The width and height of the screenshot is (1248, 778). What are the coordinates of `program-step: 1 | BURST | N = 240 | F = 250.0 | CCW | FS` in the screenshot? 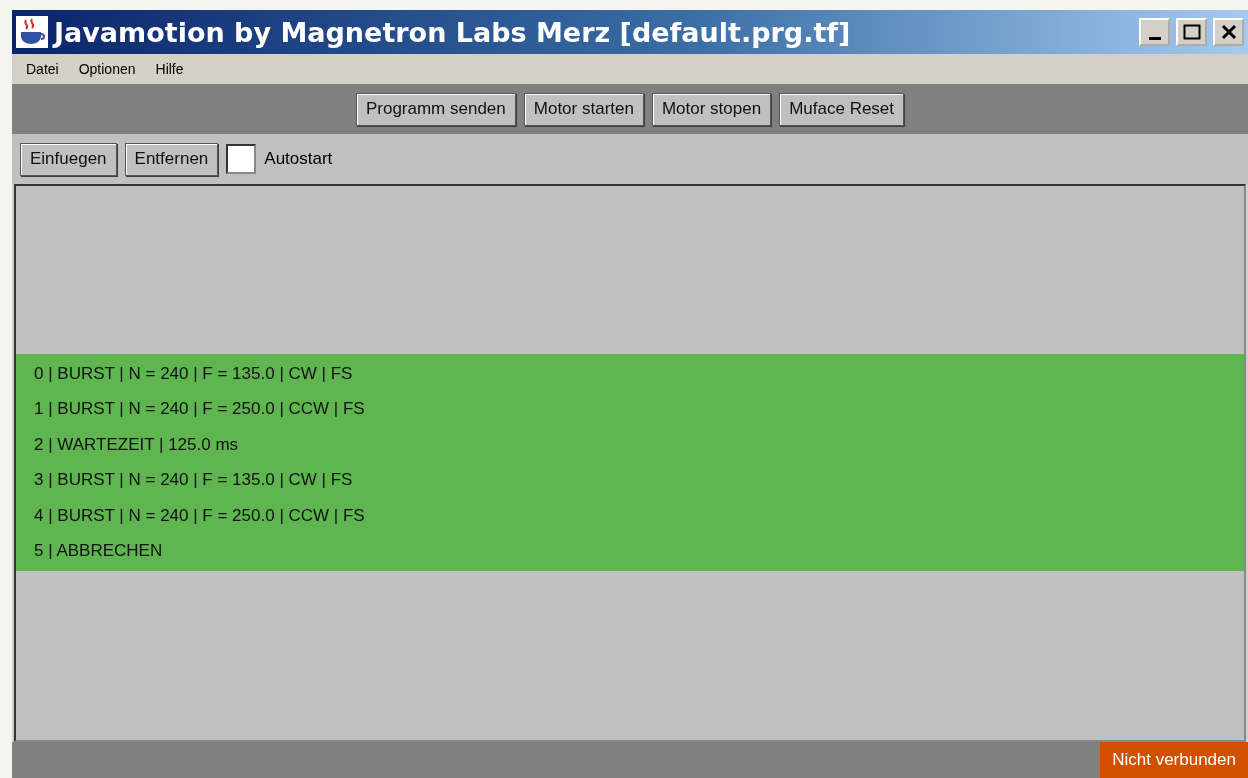 It's located at (199, 409).